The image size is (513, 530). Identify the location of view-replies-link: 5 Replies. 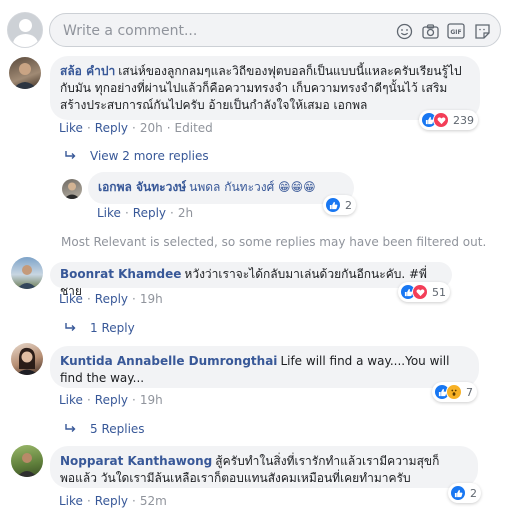
(105, 429).